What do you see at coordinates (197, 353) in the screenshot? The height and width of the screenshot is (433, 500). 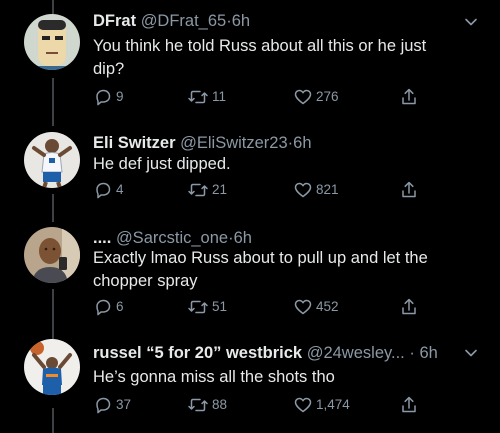 I see `display-name: russel “5 for 20” westbrick` at bounding box center [197, 353].